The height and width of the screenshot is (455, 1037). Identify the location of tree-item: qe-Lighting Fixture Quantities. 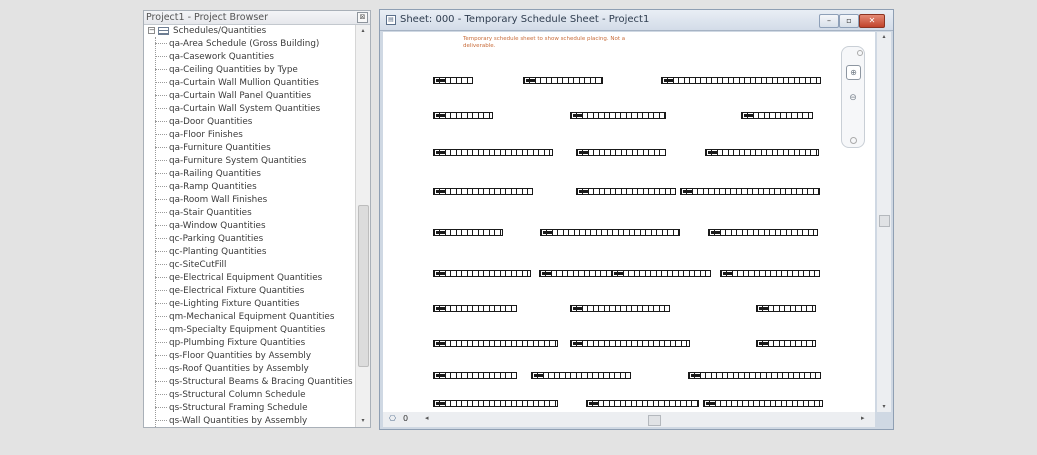
(227, 304).